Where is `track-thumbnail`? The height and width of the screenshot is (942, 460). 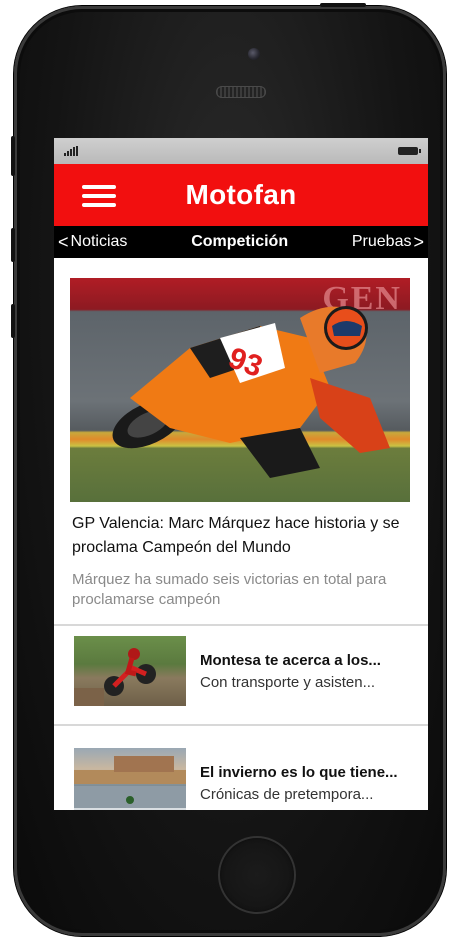
track-thumbnail is located at coordinates (130, 783).